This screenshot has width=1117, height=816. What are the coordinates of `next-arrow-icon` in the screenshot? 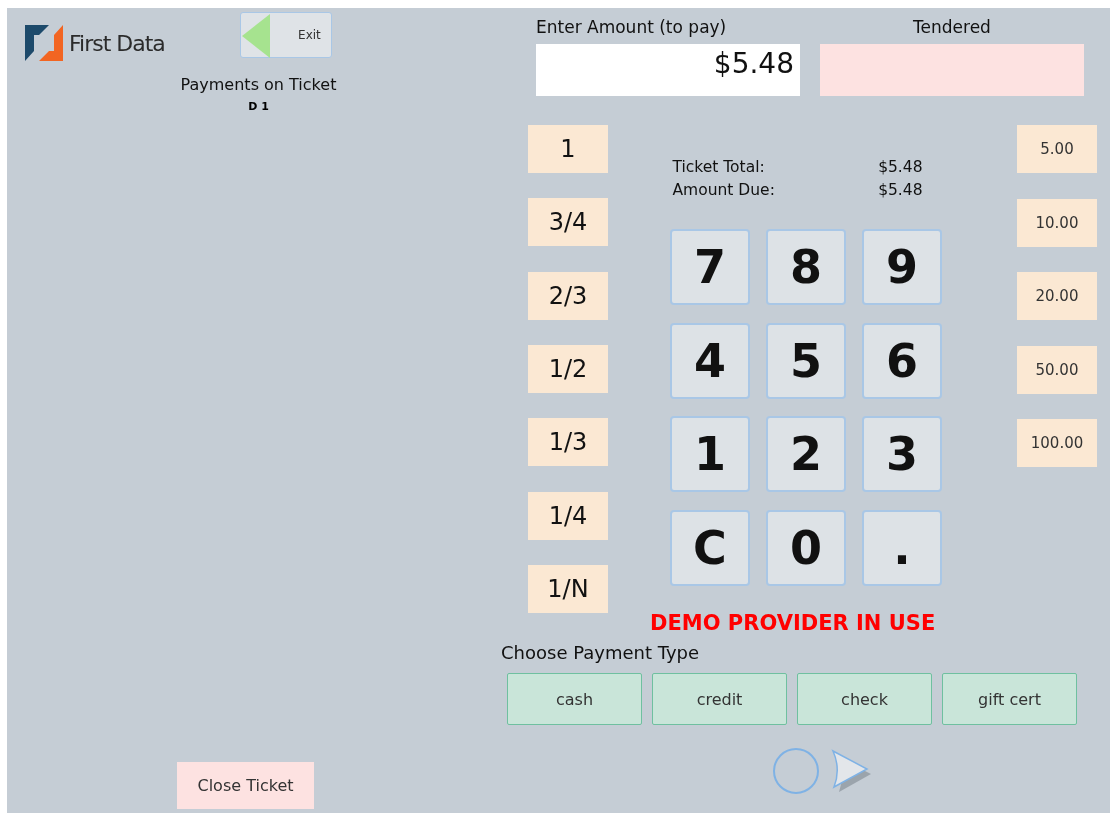 It's located at (851, 771).